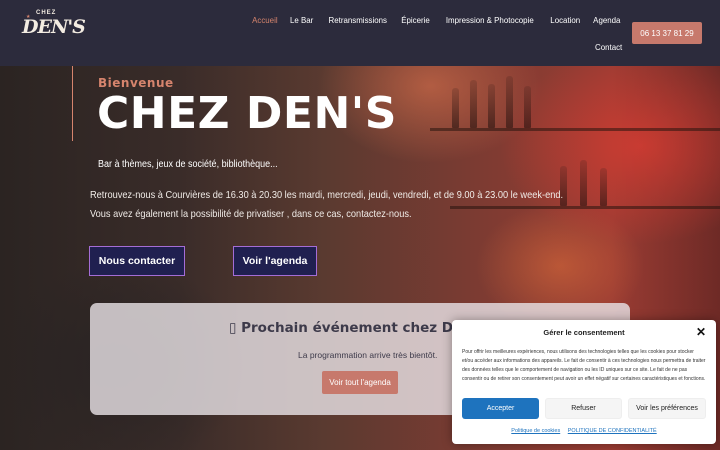 This screenshot has width=720, height=450. Describe the element at coordinates (701, 332) in the screenshot. I see `close-icon: ✕` at that location.